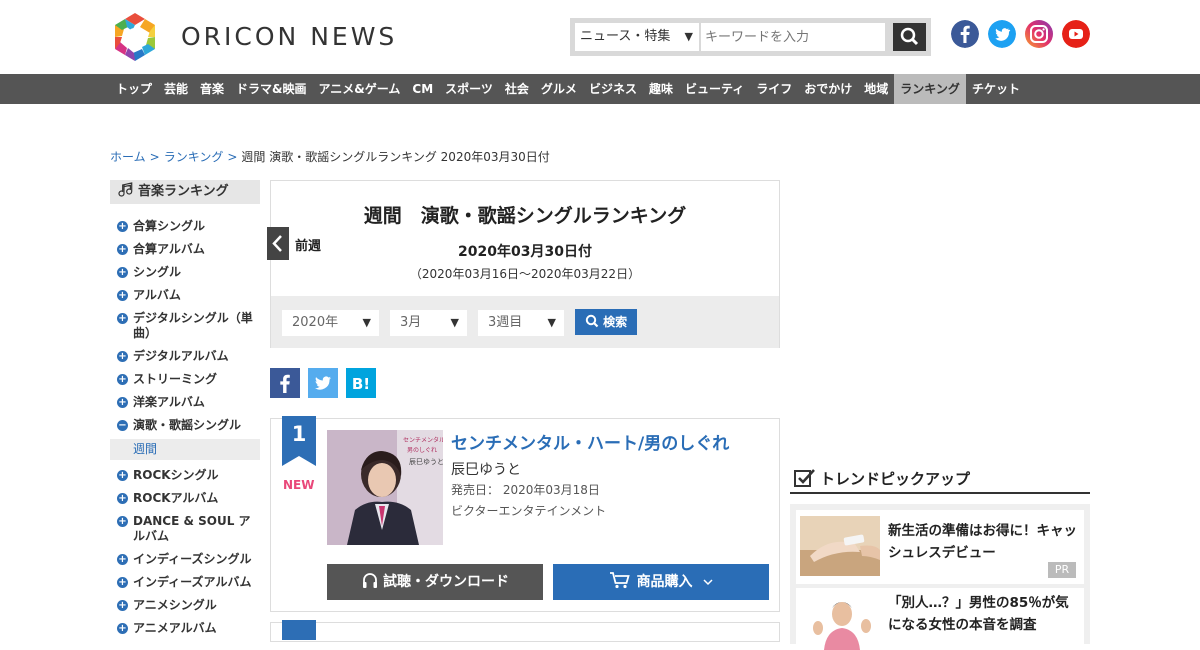  What do you see at coordinates (1039, 34) in the screenshot?
I see `instagram-icon` at bounding box center [1039, 34].